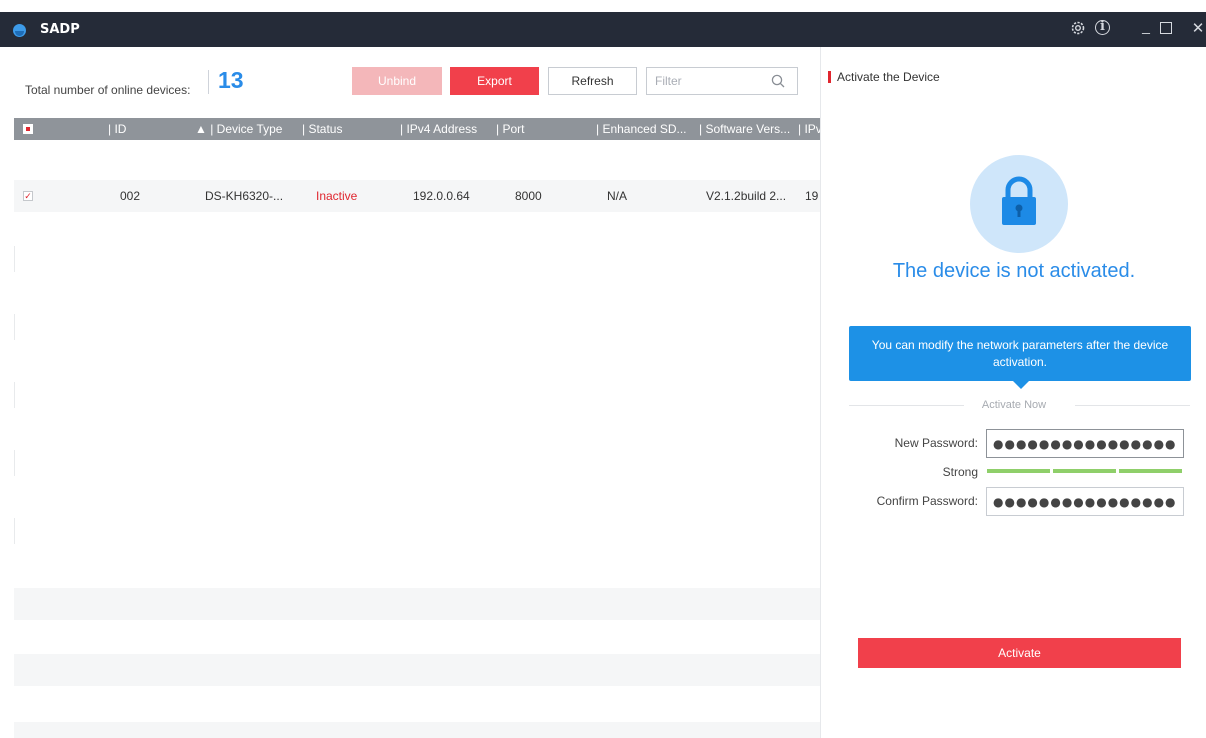 The height and width of the screenshot is (738, 1206). What do you see at coordinates (231, 80) in the screenshot?
I see `total-devices-count: 13` at bounding box center [231, 80].